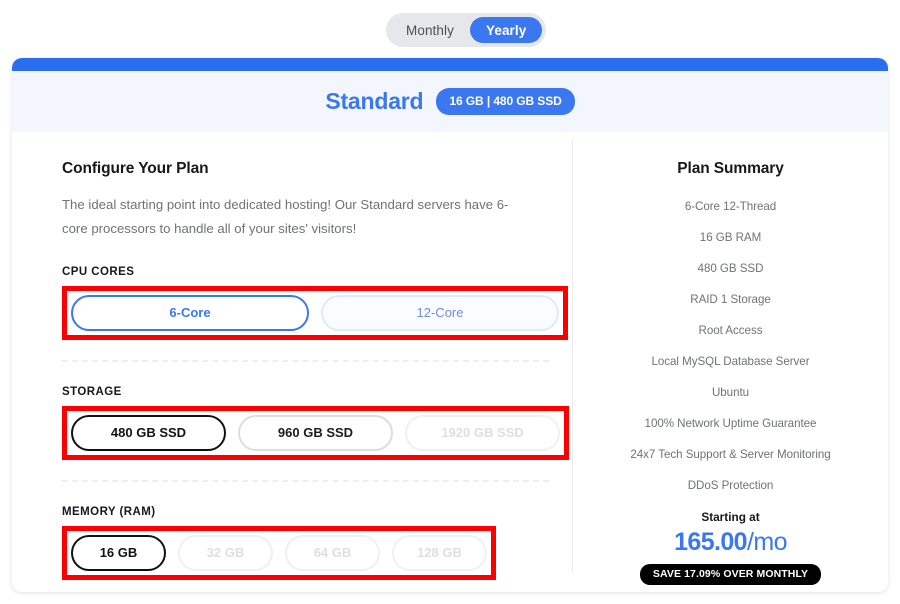 This screenshot has width=900, height=604. What do you see at coordinates (506, 30) in the screenshot?
I see `billing-option-yearly: Yearly` at bounding box center [506, 30].